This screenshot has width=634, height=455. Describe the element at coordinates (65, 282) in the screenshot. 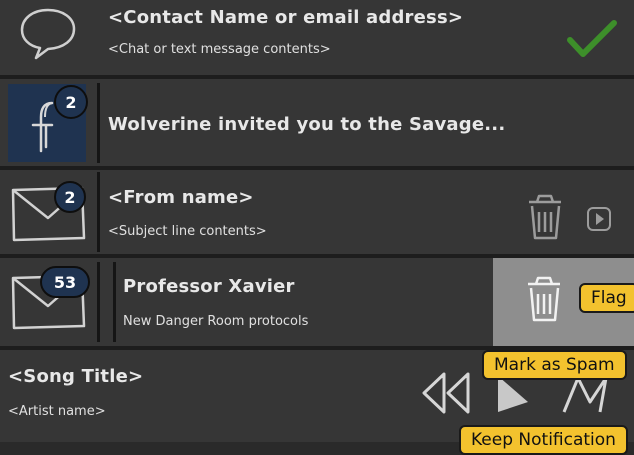

I see `email-badge: 53` at that location.